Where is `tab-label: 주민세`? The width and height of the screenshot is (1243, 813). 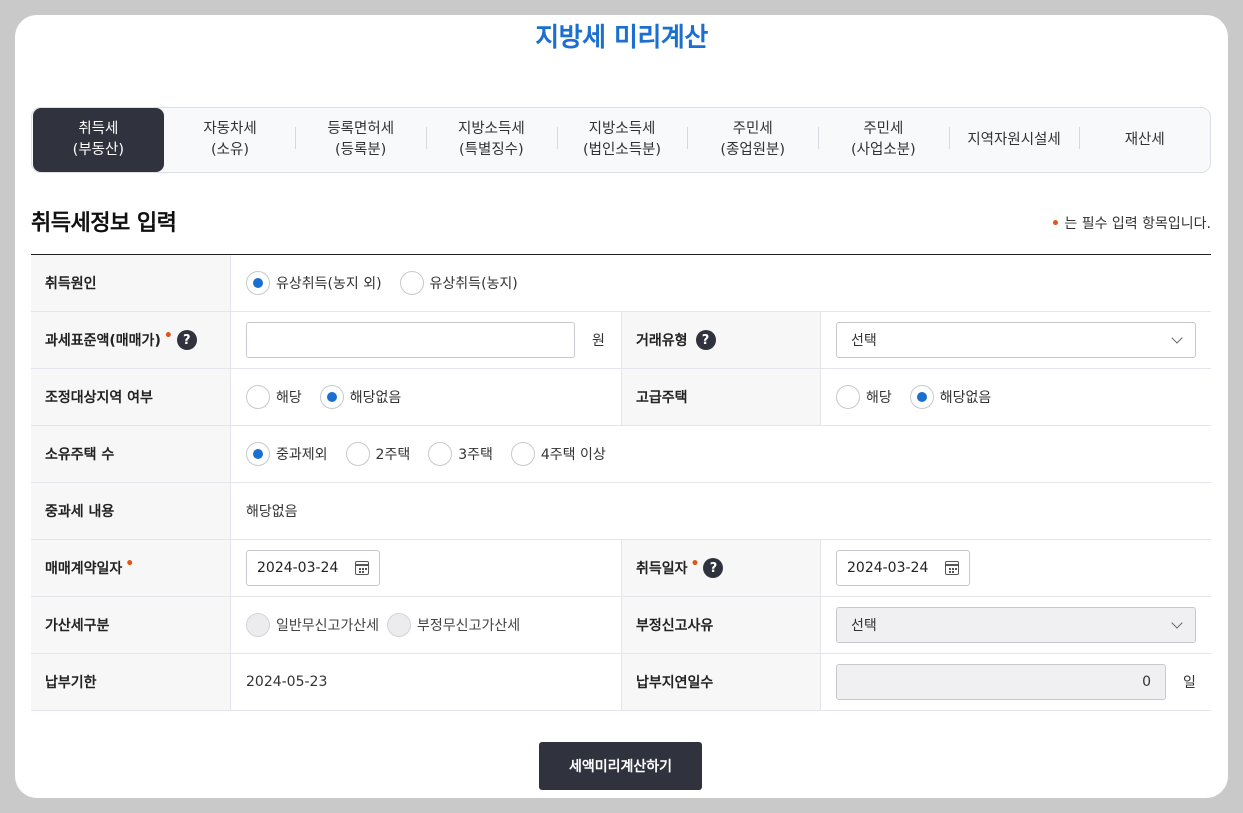 tab-label: 주민세 is located at coordinates (752, 129).